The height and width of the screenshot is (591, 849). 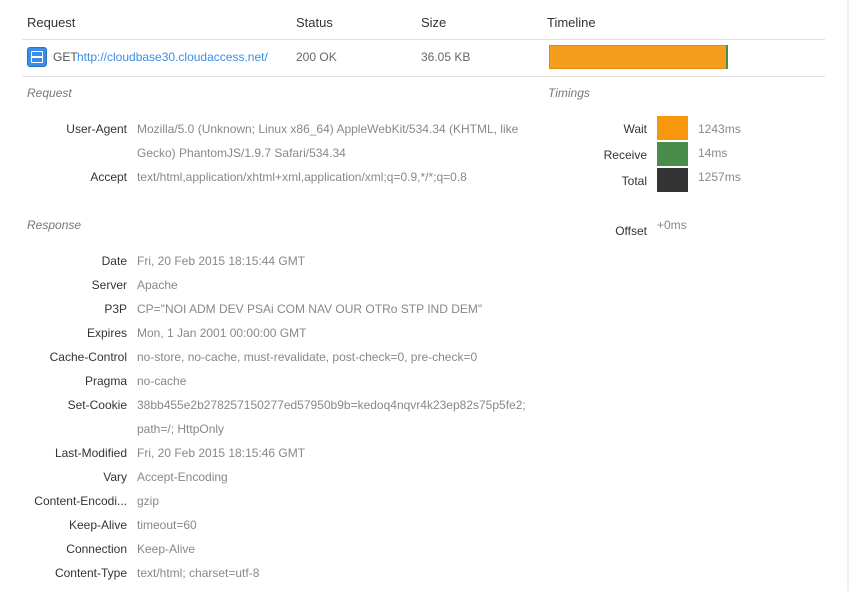 What do you see at coordinates (198, 573) in the screenshot?
I see `header-value: text/html; charset=utf-8` at bounding box center [198, 573].